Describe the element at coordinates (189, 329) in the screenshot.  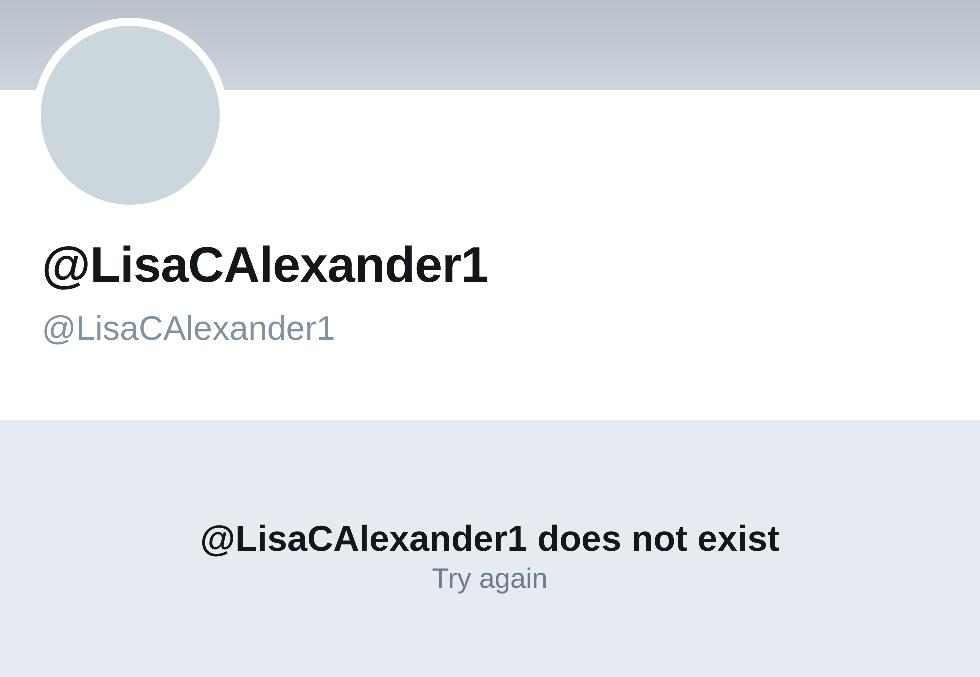
I see `username: @LisaCAlexander1` at that location.